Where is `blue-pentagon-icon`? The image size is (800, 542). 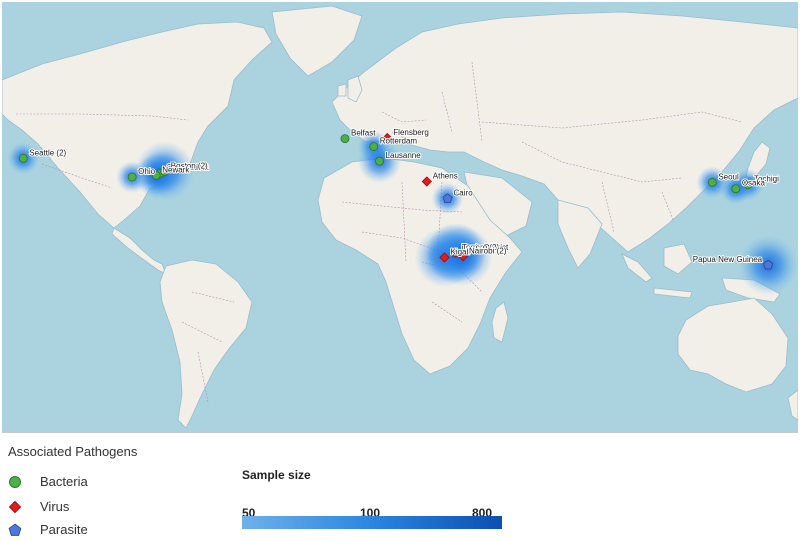 blue-pentagon-icon is located at coordinates (15, 529).